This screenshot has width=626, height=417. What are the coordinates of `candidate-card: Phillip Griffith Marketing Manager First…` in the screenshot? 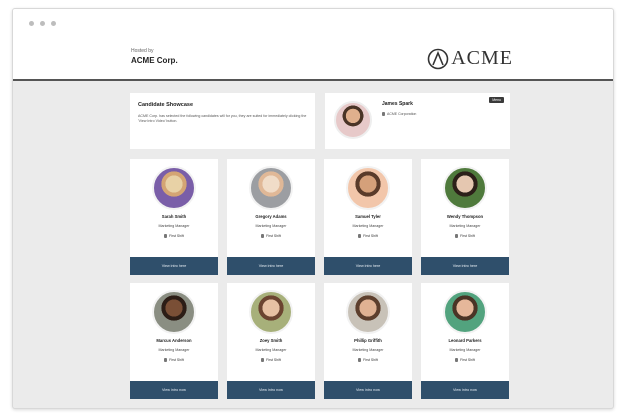 It's located at (368, 341).